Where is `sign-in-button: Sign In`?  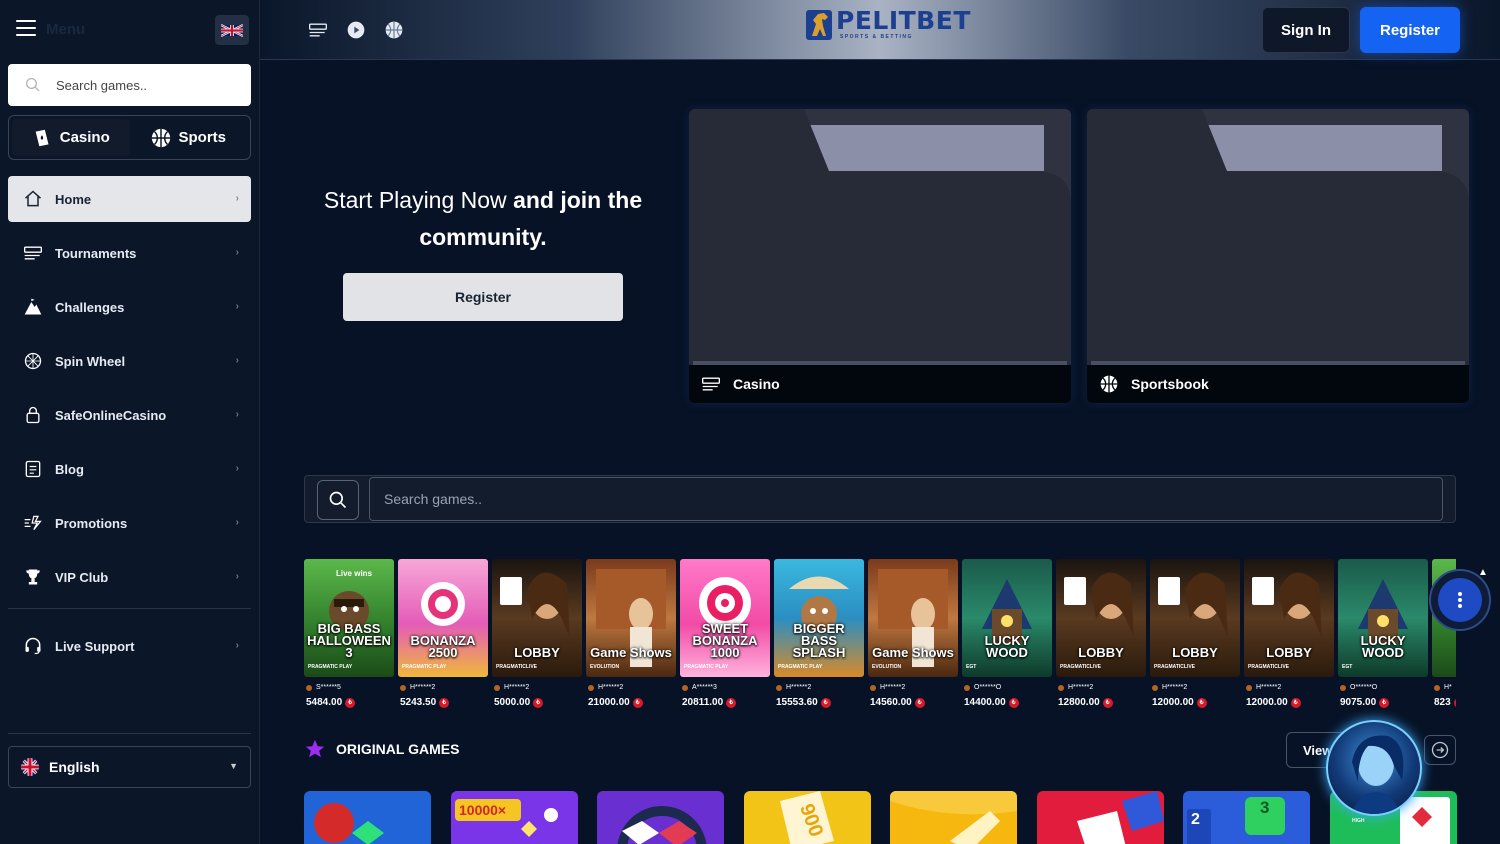 sign-in-button: Sign In is located at coordinates (1306, 30).